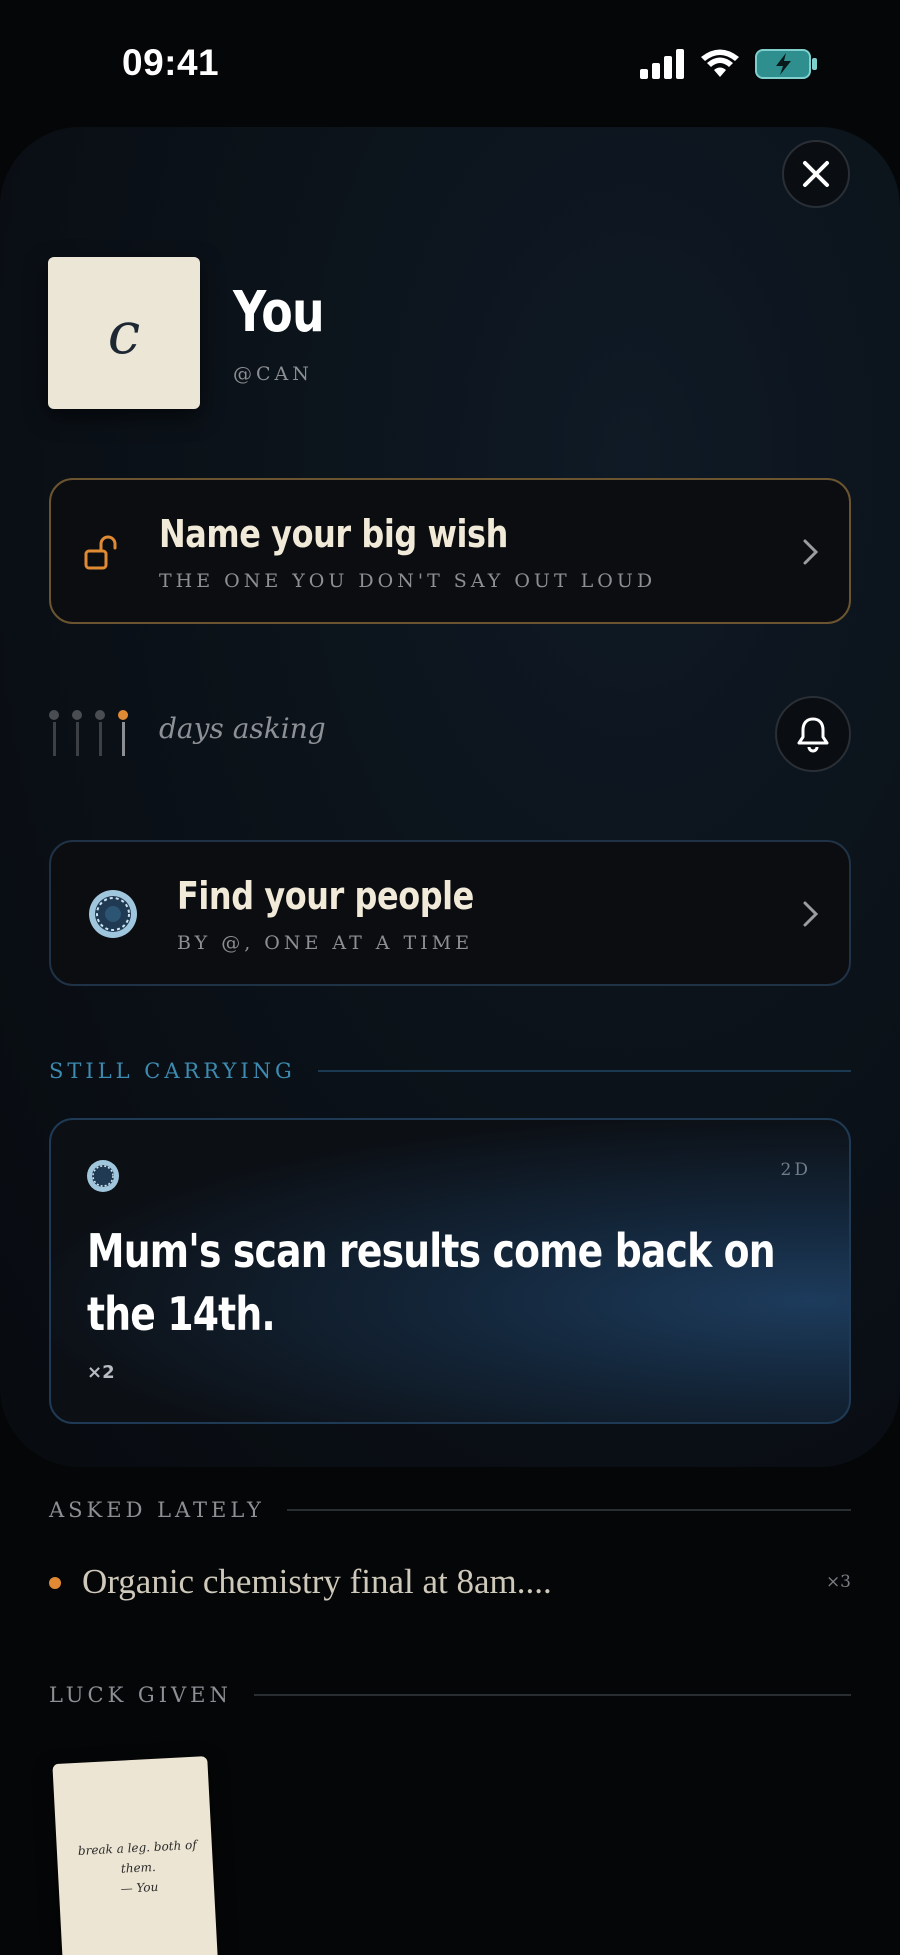 The image size is (900, 1955). What do you see at coordinates (450, 60) in the screenshot?
I see `status-bar: 09:41` at bounding box center [450, 60].